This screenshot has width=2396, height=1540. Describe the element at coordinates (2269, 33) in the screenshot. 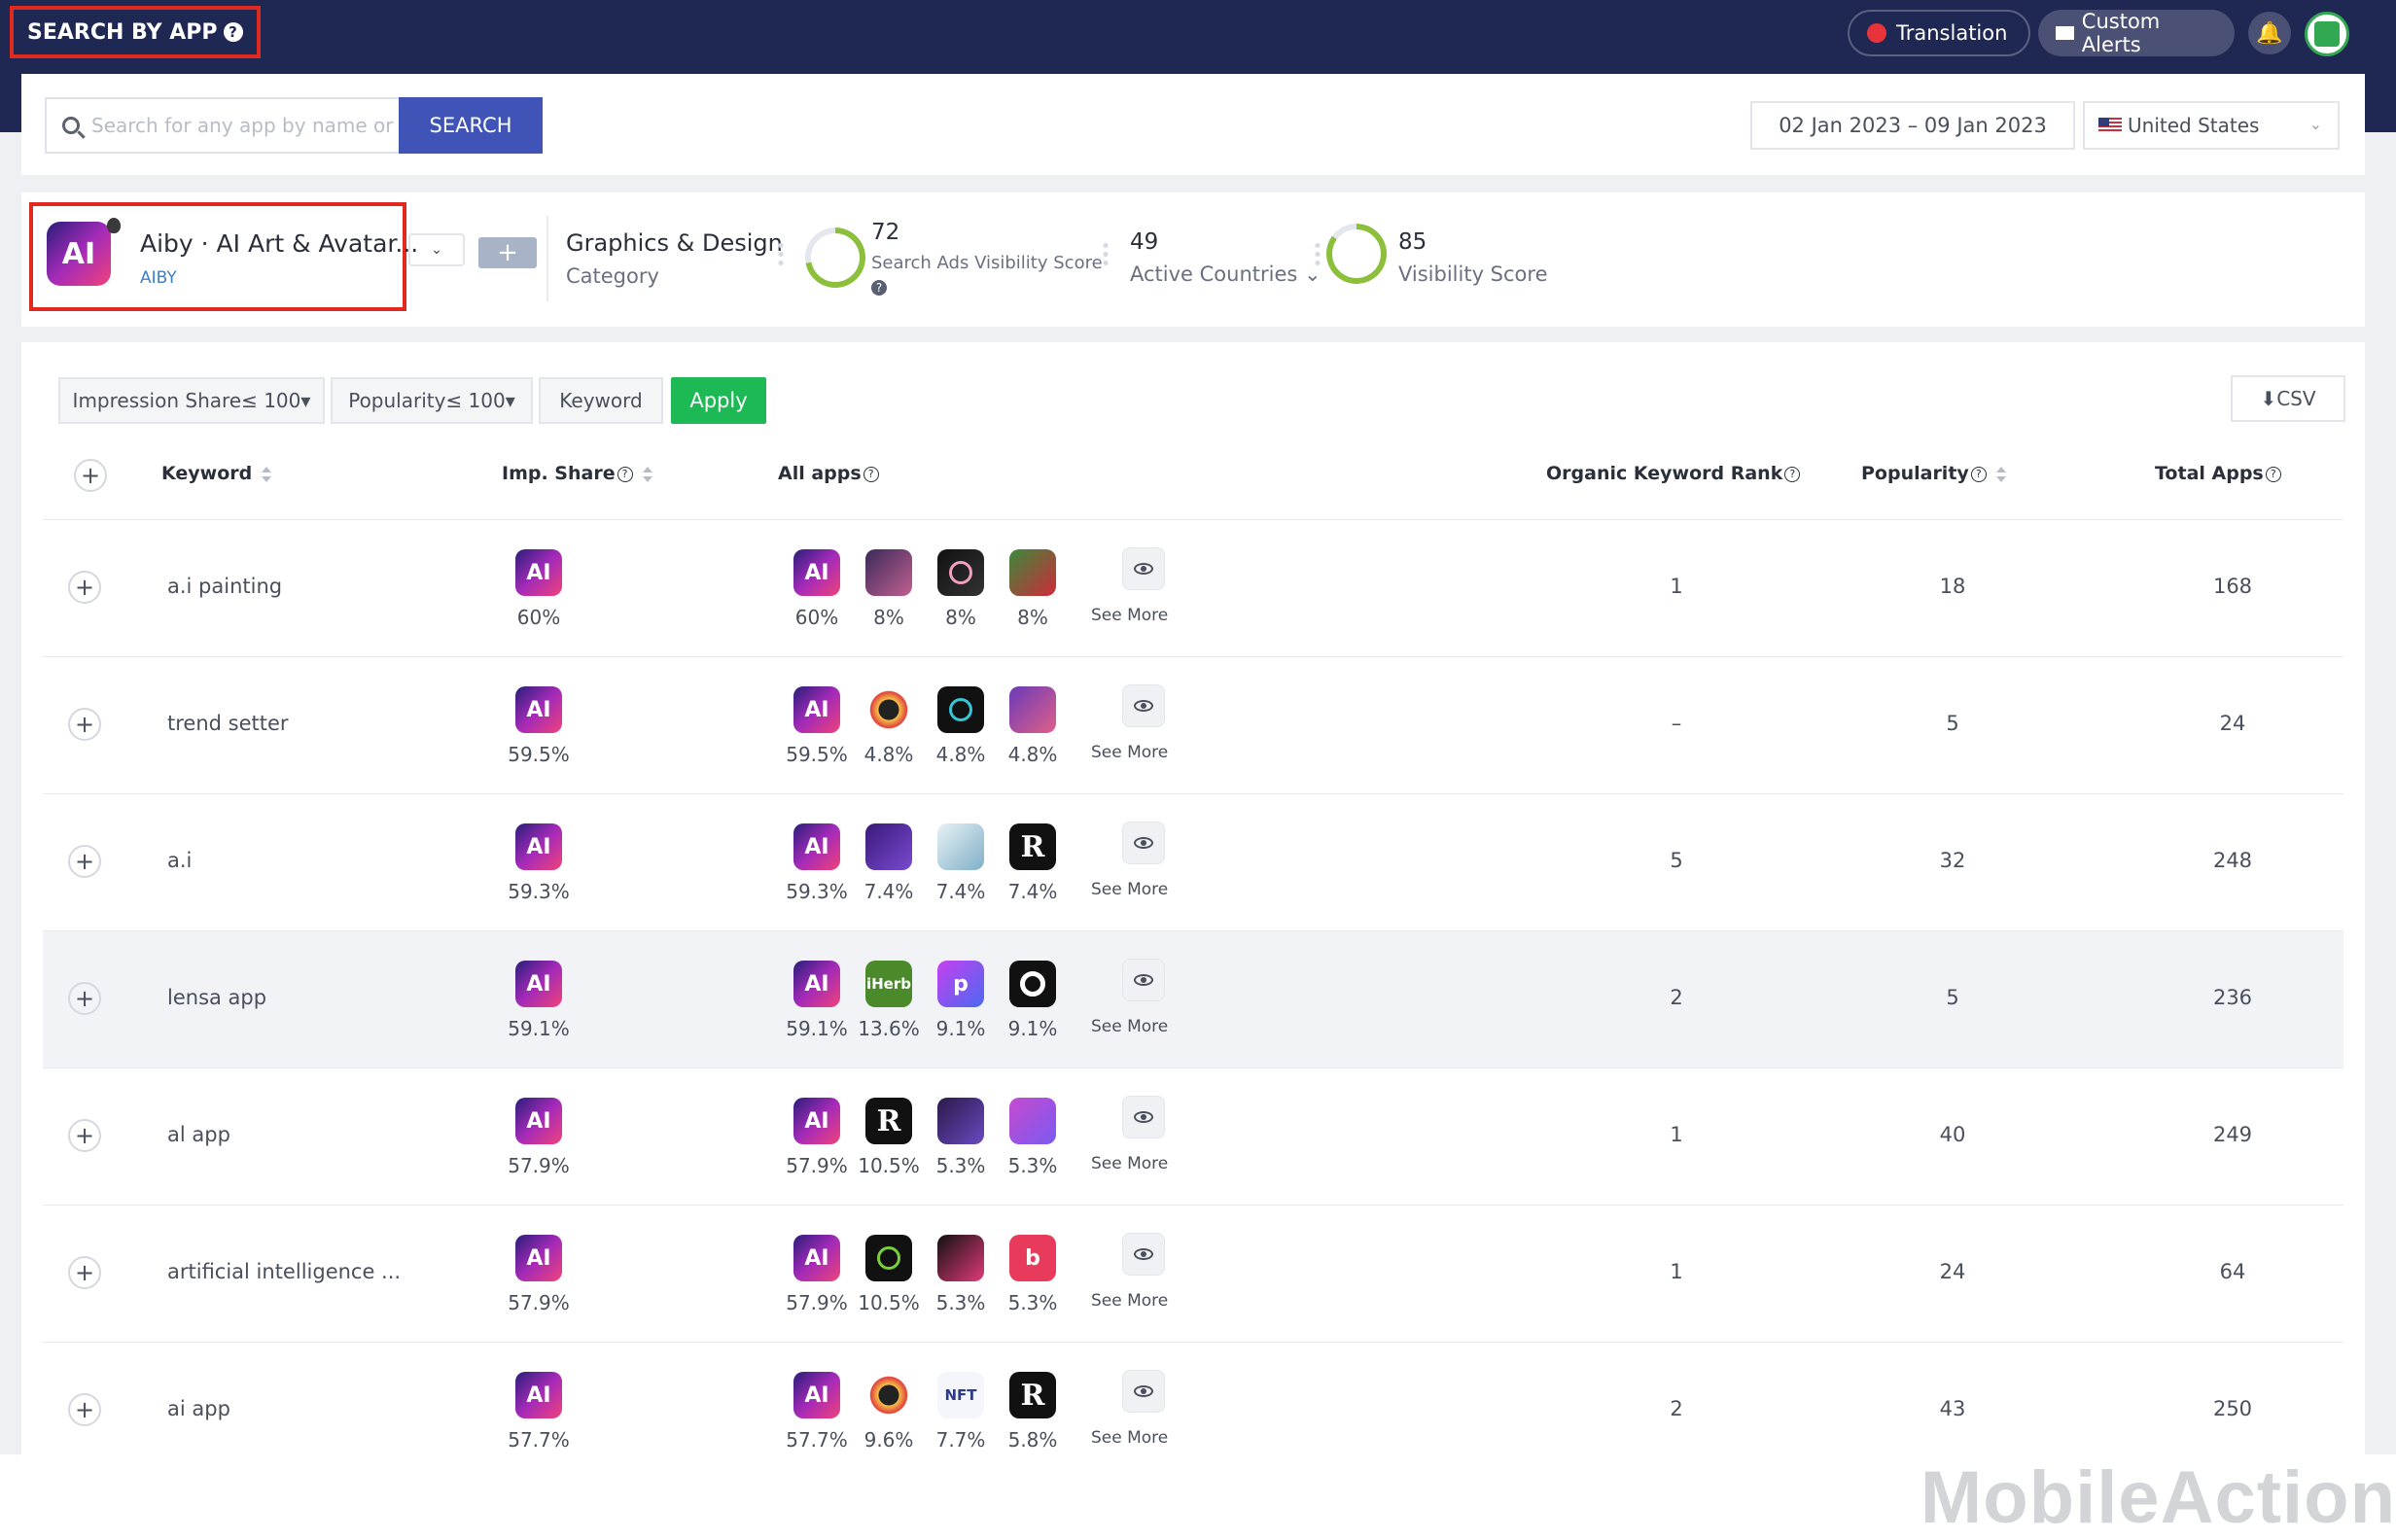

I see `notifications-bell-icon: 🔔` at that location.